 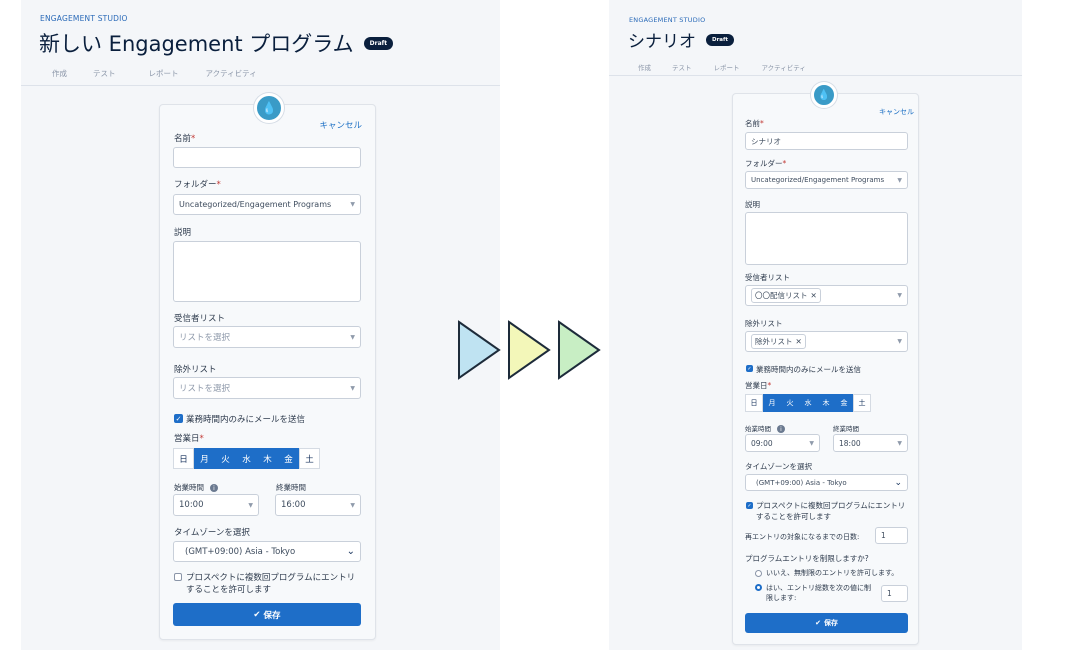 I want to click on right-recipient-remove-icon: ✕, so click(x=814, y=295).